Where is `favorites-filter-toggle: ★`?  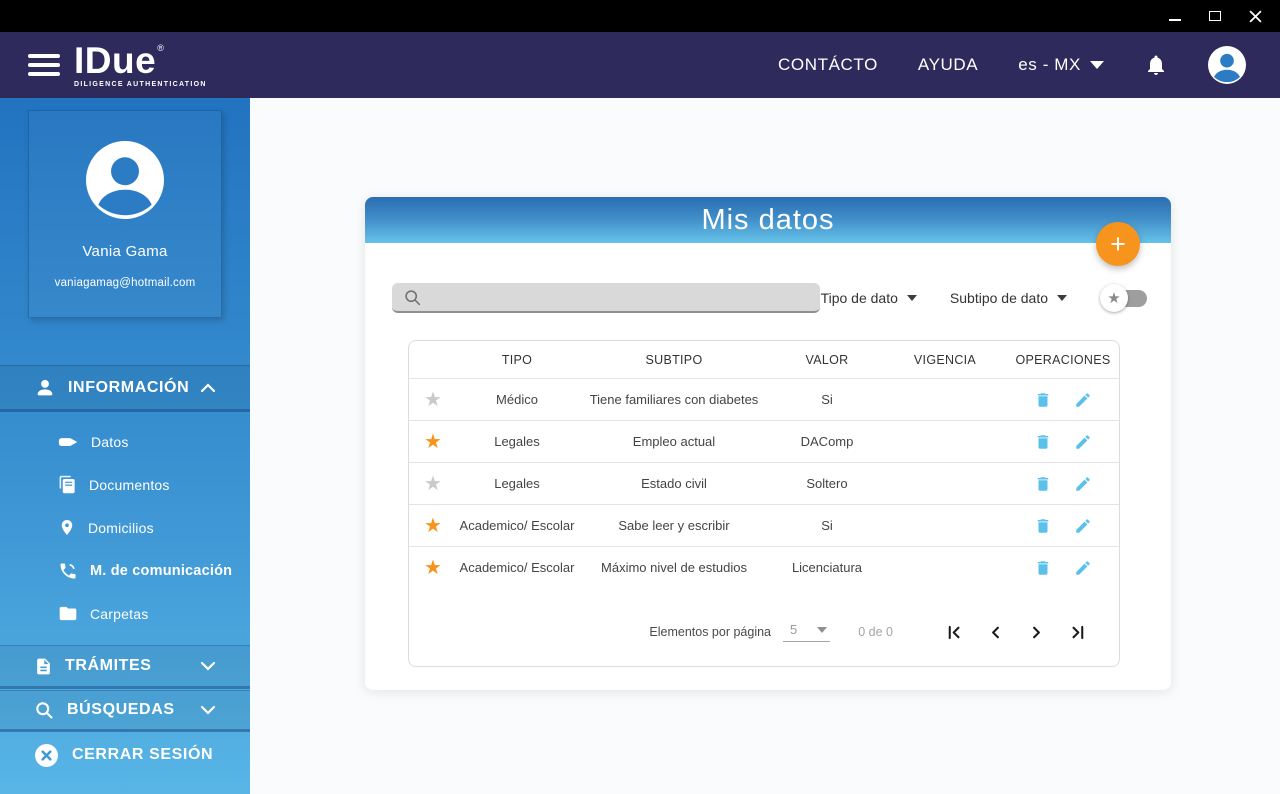 favorites-filter-toggle: ★ is located at coordinates (1123, 298).